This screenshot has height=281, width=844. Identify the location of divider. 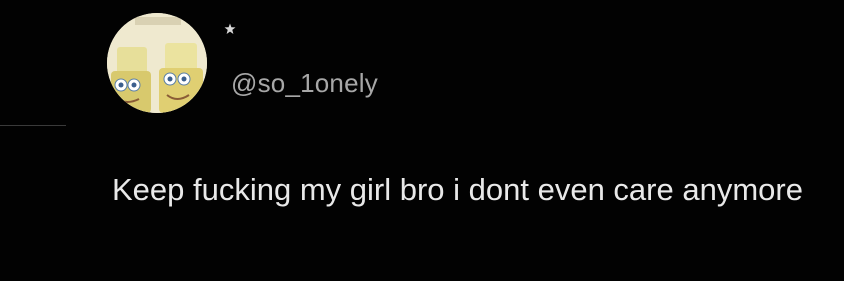
(33, 125).